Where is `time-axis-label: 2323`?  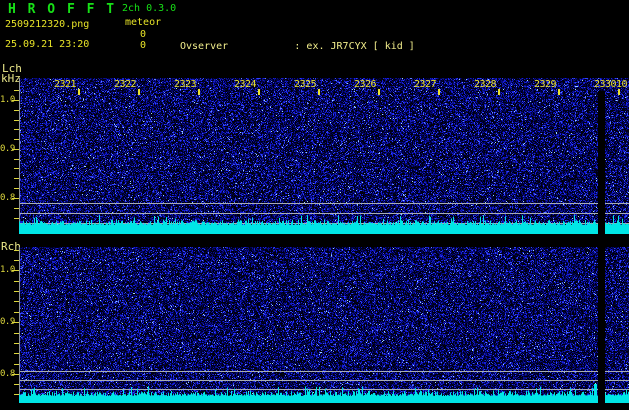 time-axis-label: 2323 is located at coordinates (185, 84).